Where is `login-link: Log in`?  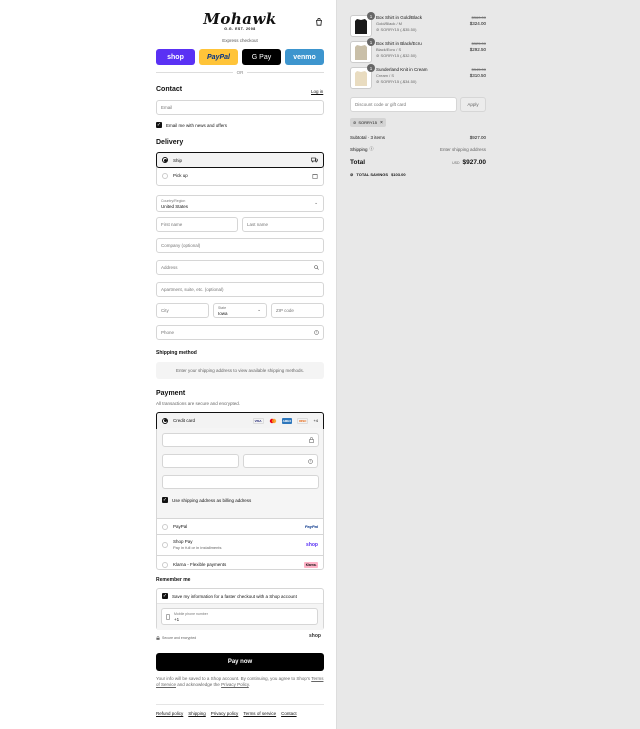
login-link: Log in is located at coordinates (317, 91).